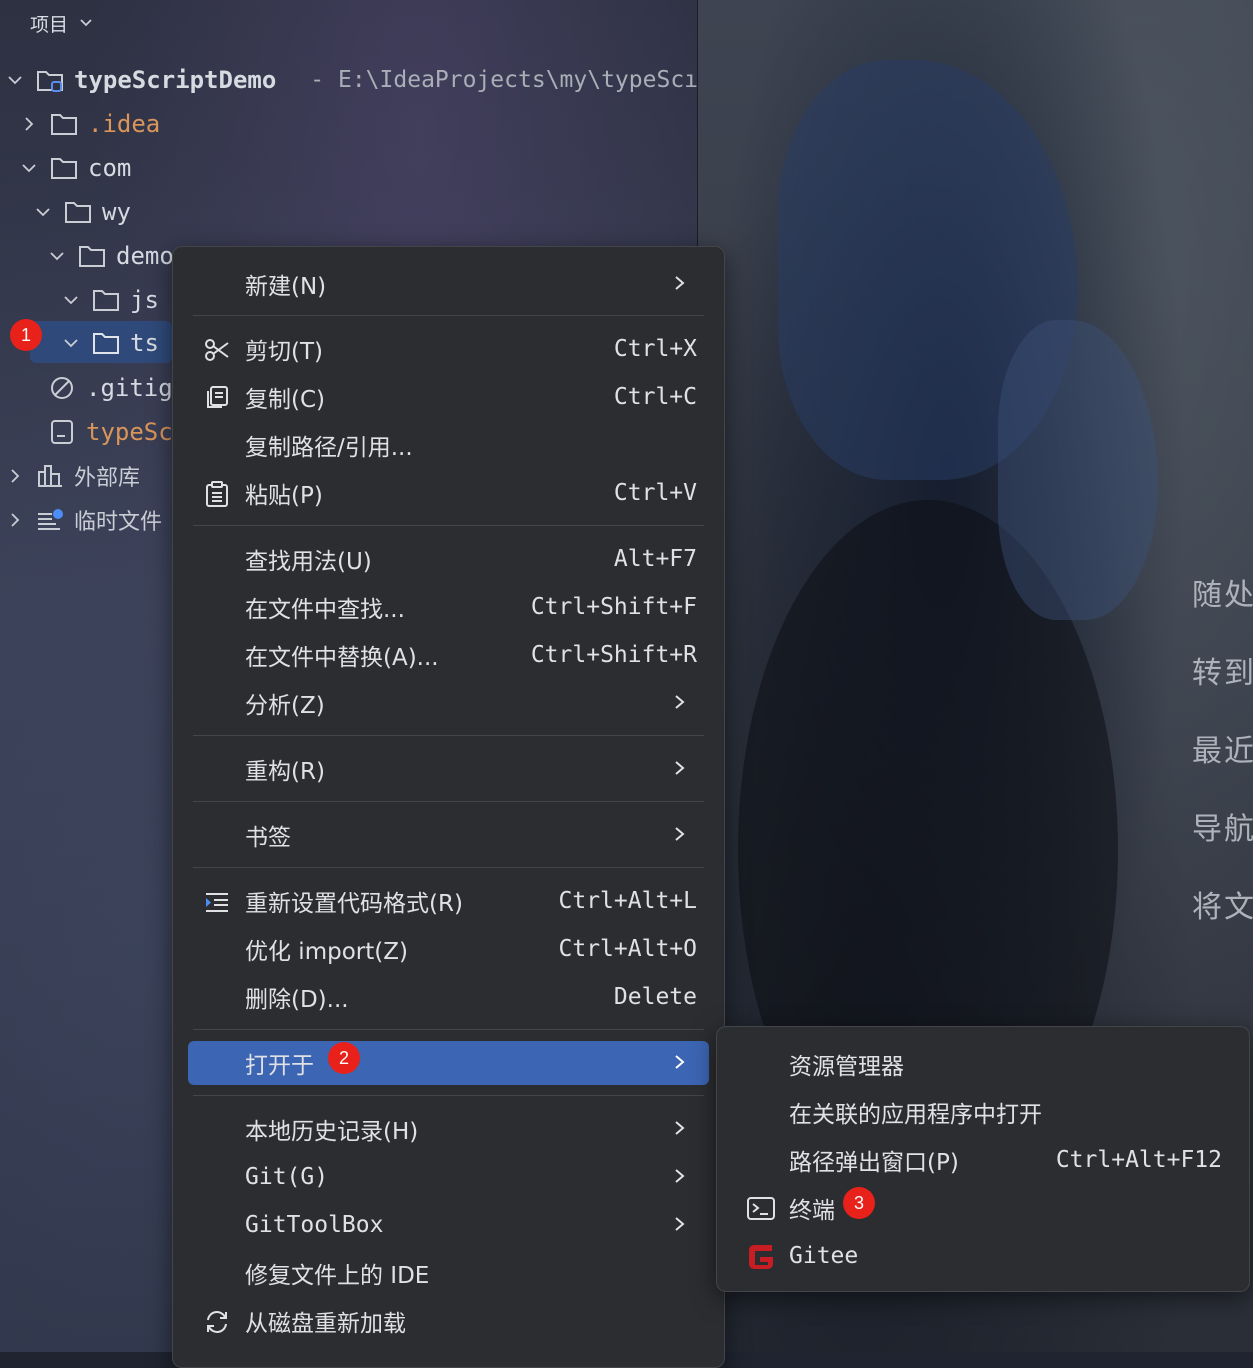  I want to click on tree-item-external-libraries: 外部库, so click(73, 476).